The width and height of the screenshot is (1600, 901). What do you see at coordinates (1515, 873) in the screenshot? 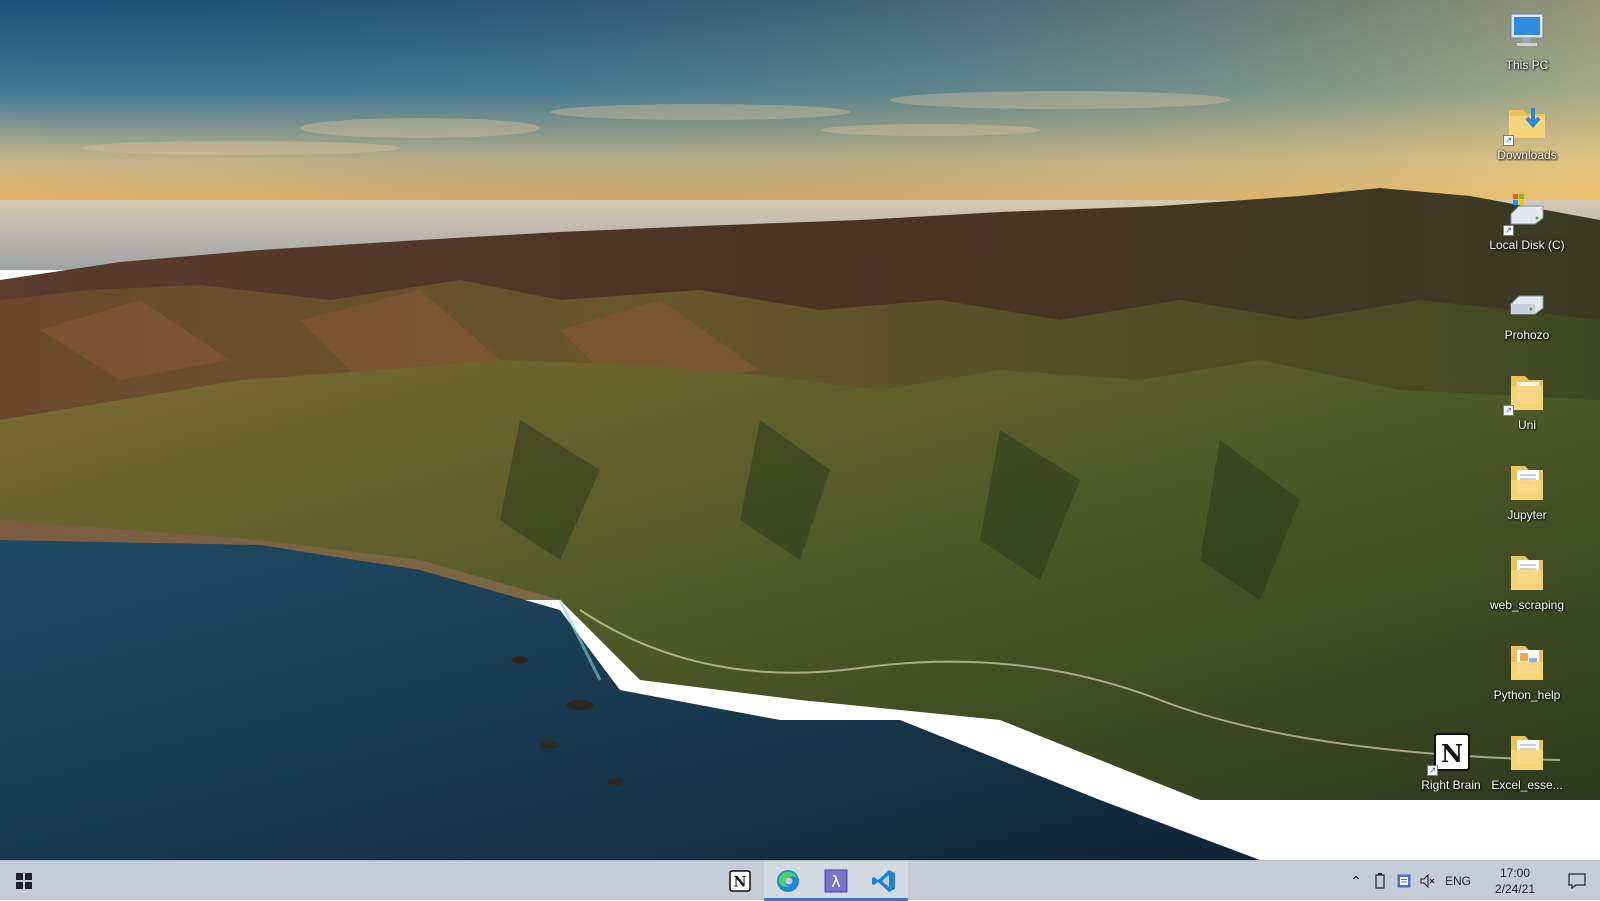
I see `clock-time: 17:00` at bounding box center [1515, 873].